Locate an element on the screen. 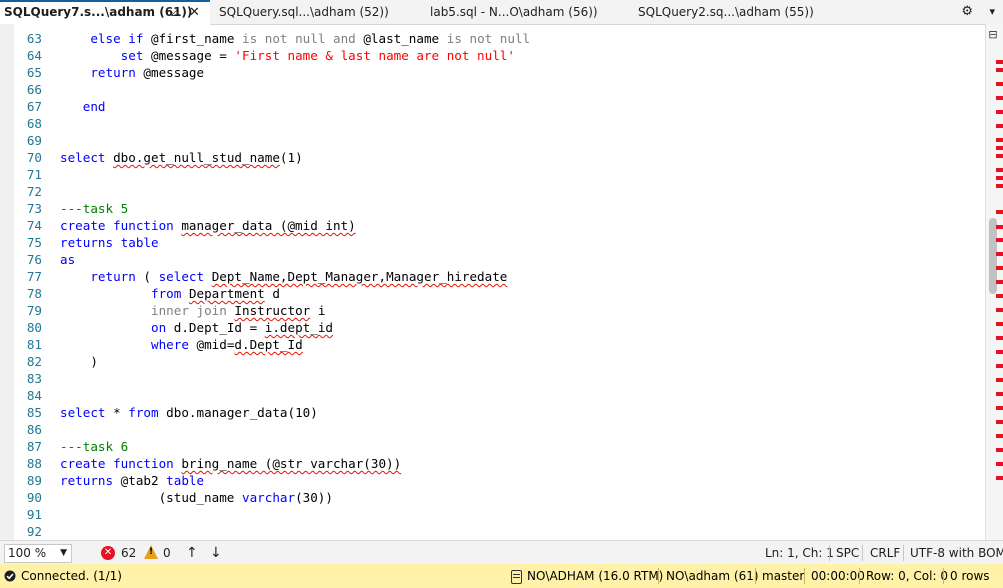  code-text: ) is located at coordinates (79, 361).